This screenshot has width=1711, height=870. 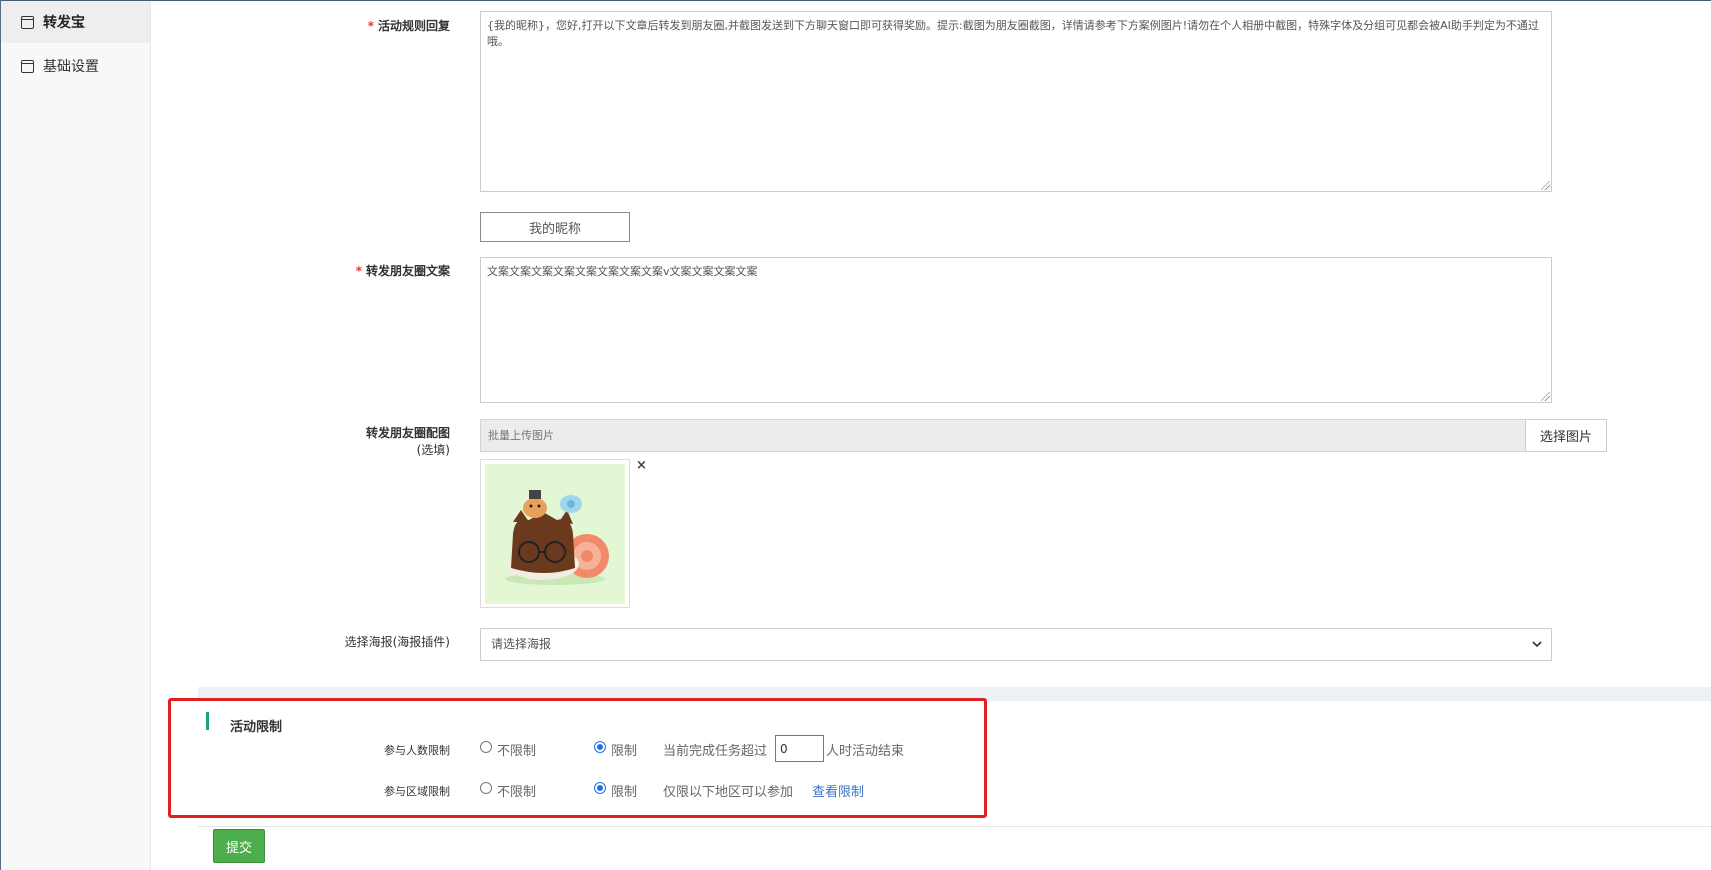 What do you see at coordinates (407, 433) in the screenshot?
I see `moments-image-label-text: 转发朋友圈配图` at bounding box center [407, 433].